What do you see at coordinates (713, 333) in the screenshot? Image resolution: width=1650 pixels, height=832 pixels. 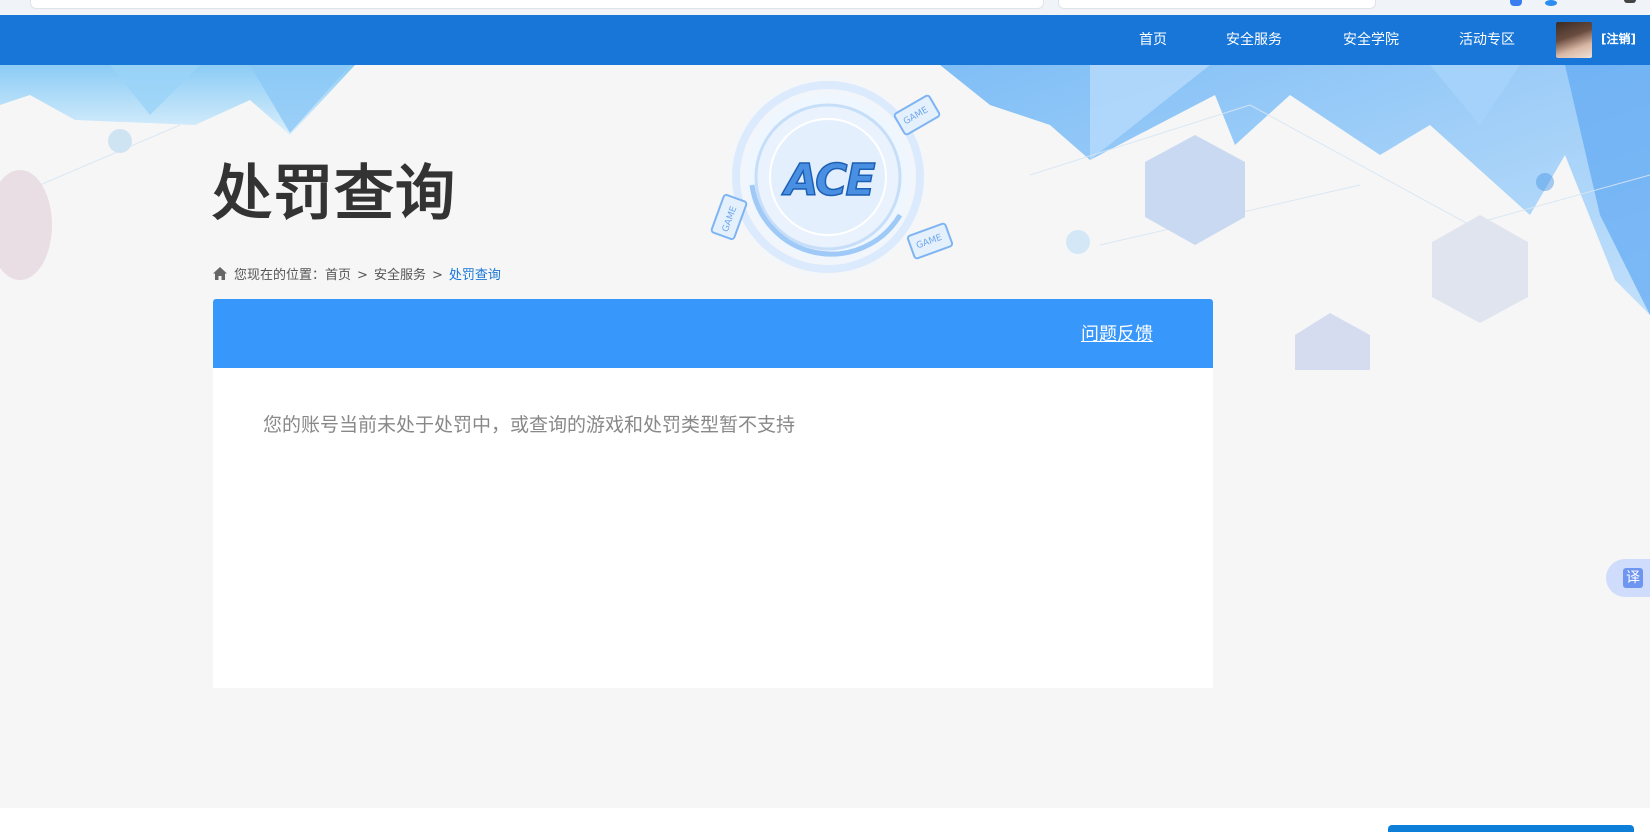 I see `panel-header: 问题反馈` at bounding box center [713, 333].